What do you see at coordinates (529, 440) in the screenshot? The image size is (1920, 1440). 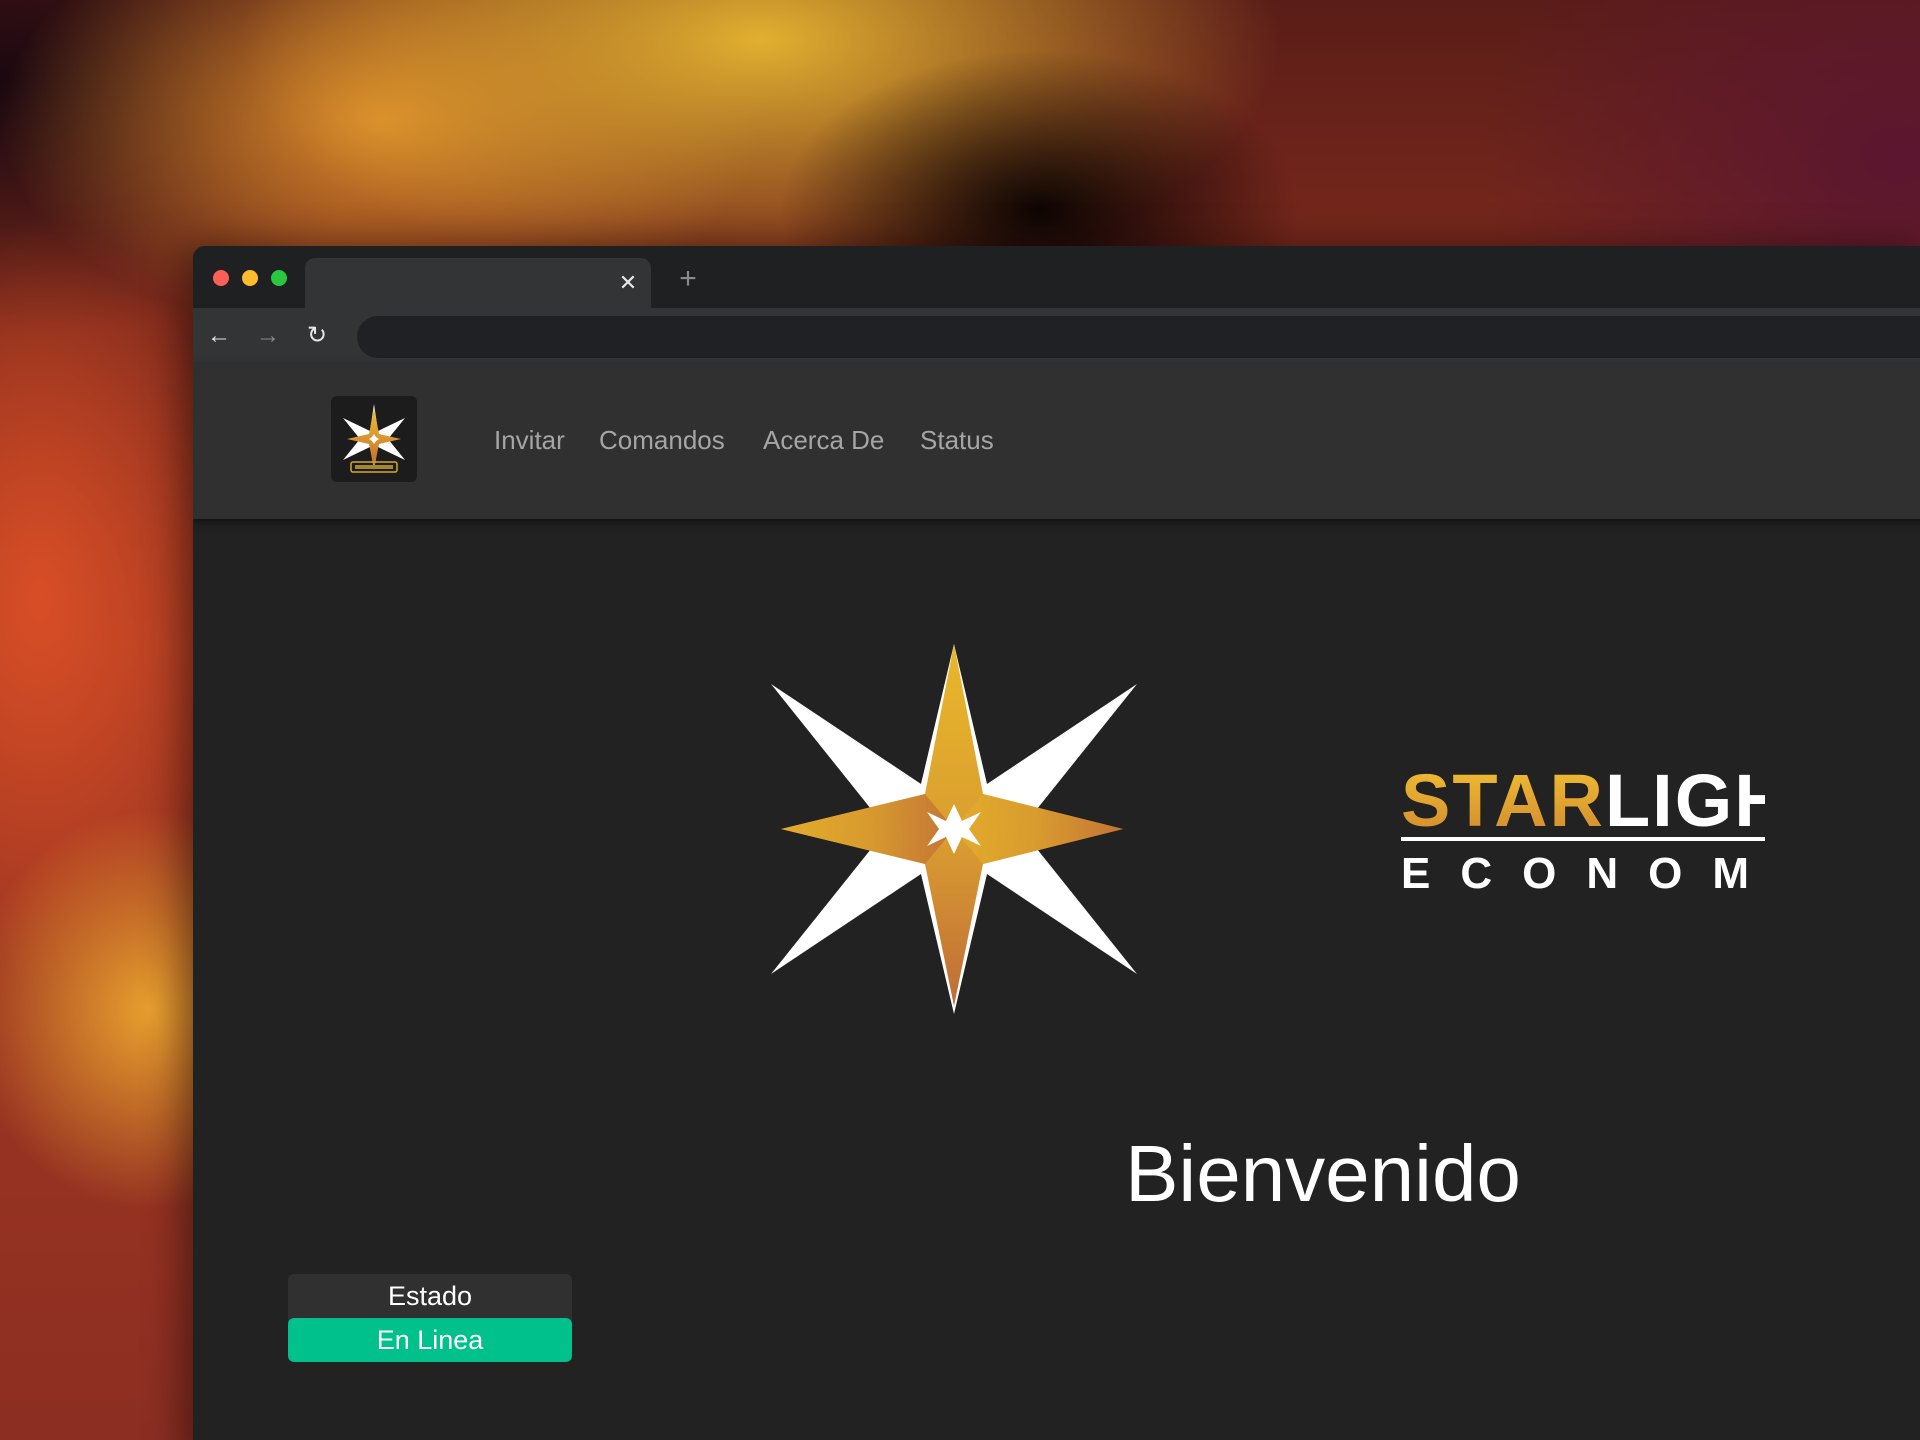 I see `nav-link-invitar: Invitar` at bounding box center [529, 440].